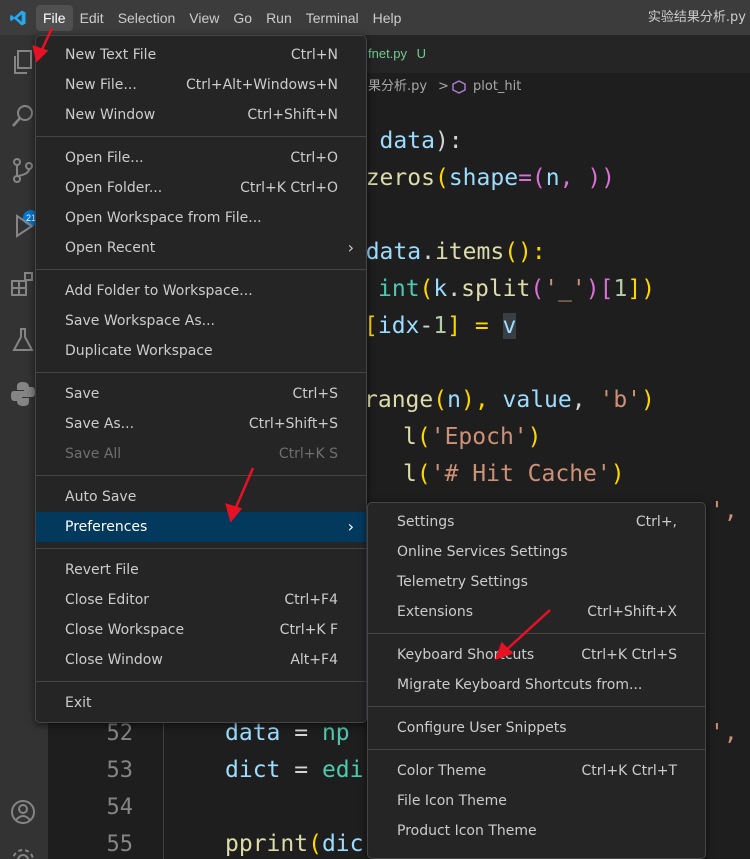  Describe the element at coordinates (536, 552) in the screenshot. I see `menu-item-online-services-settings: Online Services Settings` at that location.